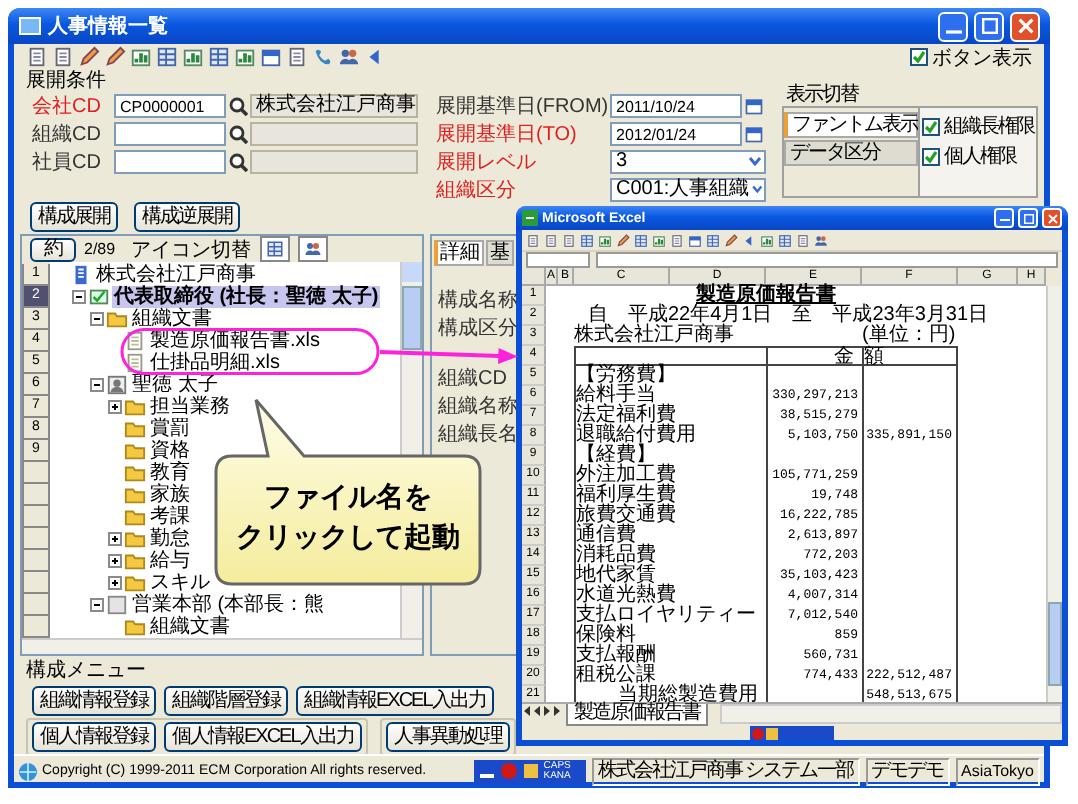 Image resolution: width=1078 pixels, height=804 pixels. Describe the element at coordinates (53, 249) in the screenshot. I see `nav-button: 約` at that location.